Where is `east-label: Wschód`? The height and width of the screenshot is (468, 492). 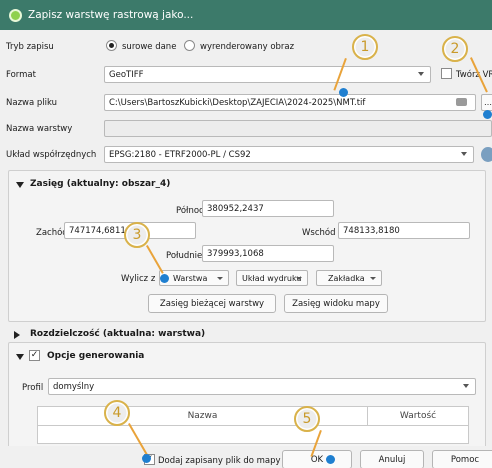
east-label: Wschód is located at coordinates (319, 233).